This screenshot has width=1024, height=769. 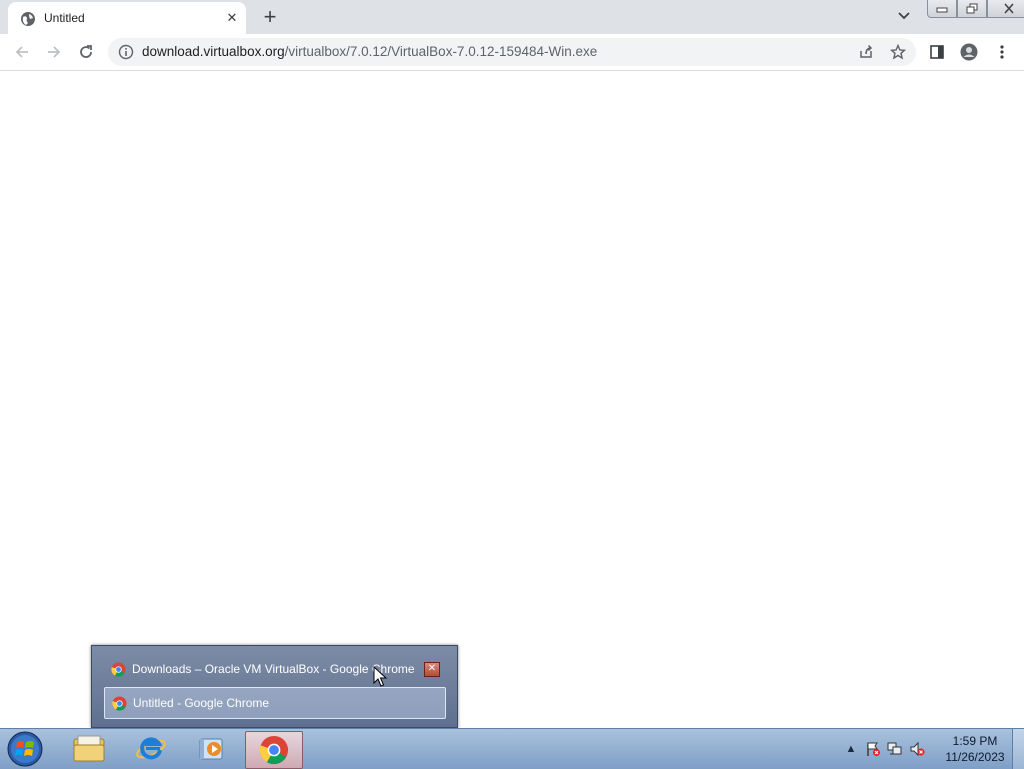 I want to click on url-host: download.virtualbox.org, so click(x=213, y=51).